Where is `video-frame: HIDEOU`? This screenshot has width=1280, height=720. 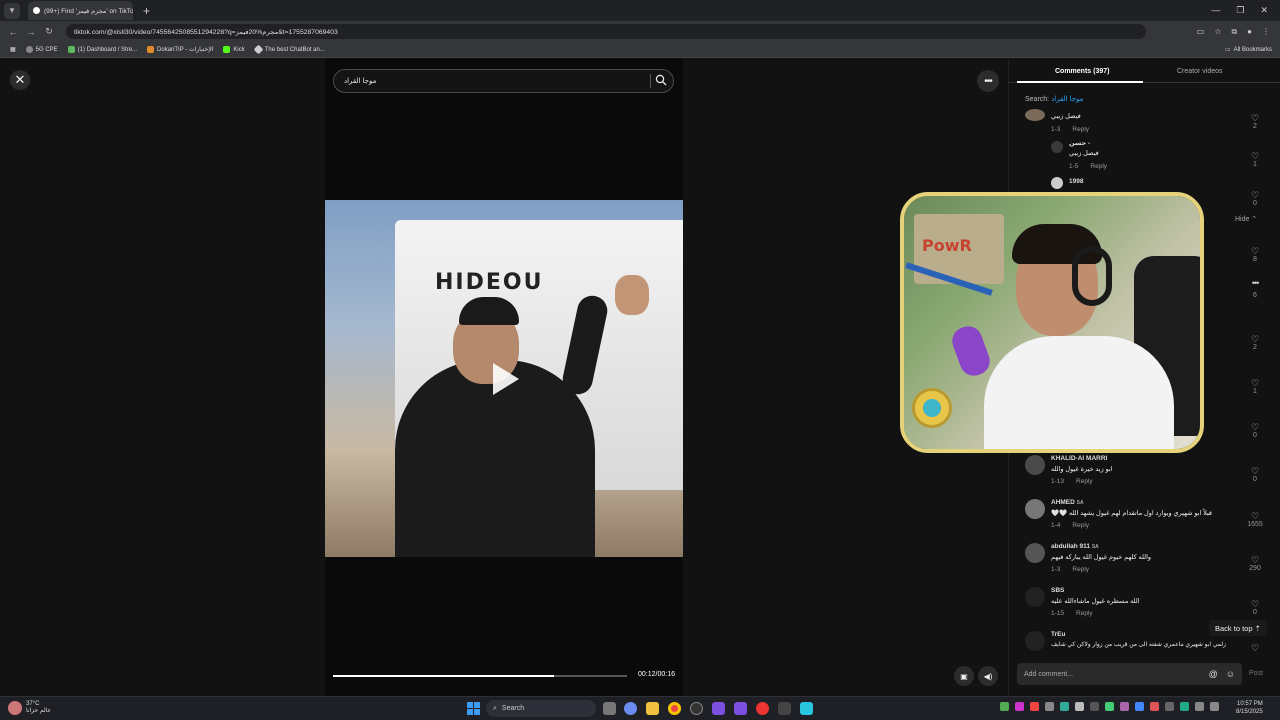 video-frame: HIDEOU is located at coordinates (504, 378).